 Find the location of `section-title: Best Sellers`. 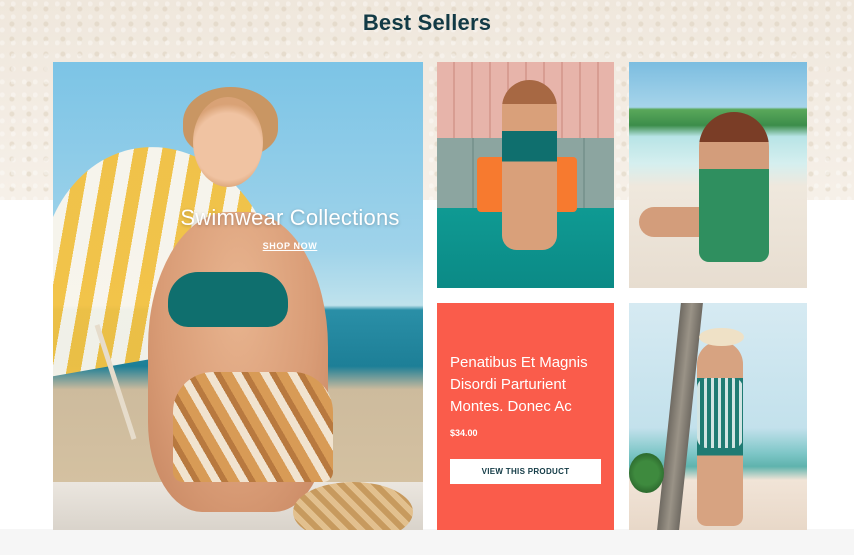

section-title: Best Sellers is located at coordinates (427, 22).